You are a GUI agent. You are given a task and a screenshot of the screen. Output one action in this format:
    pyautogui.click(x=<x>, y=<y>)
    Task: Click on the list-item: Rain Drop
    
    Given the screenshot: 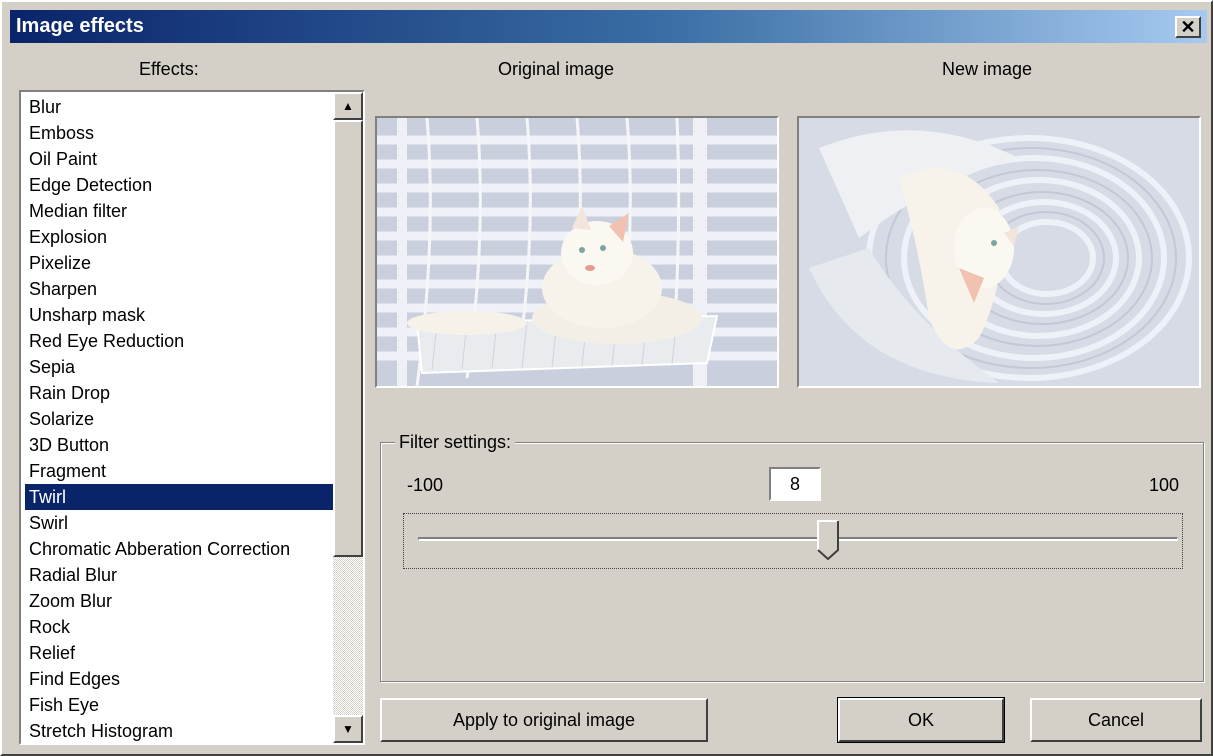 What is the action you would take?
    pyautogui.click(x=183, y=393)
    